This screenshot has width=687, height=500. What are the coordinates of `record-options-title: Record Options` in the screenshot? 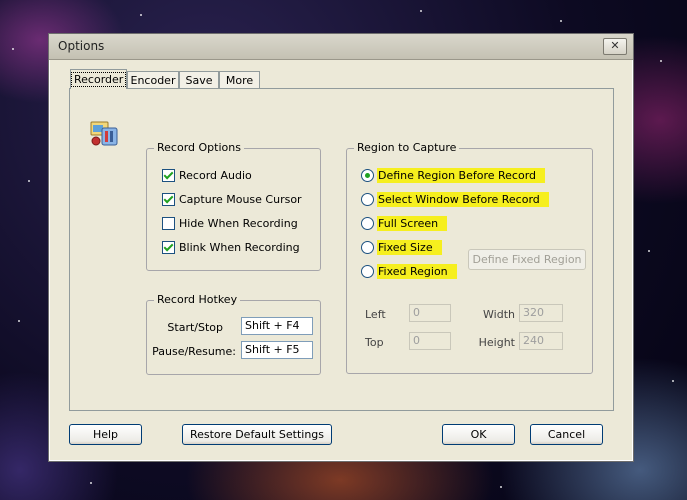 It's located at (199, 147).